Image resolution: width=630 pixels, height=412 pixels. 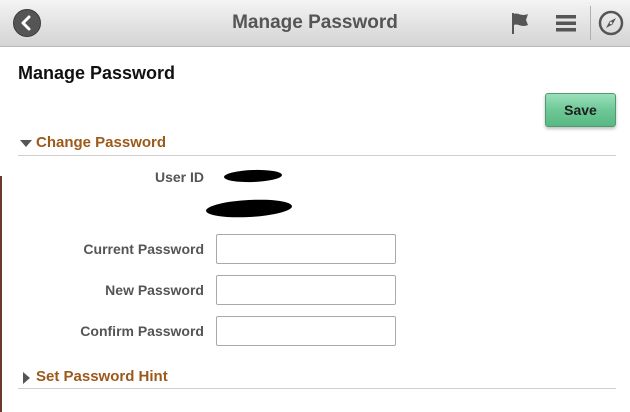 I want to click on hamburger-menu-icon, so click(x=566, y=23).